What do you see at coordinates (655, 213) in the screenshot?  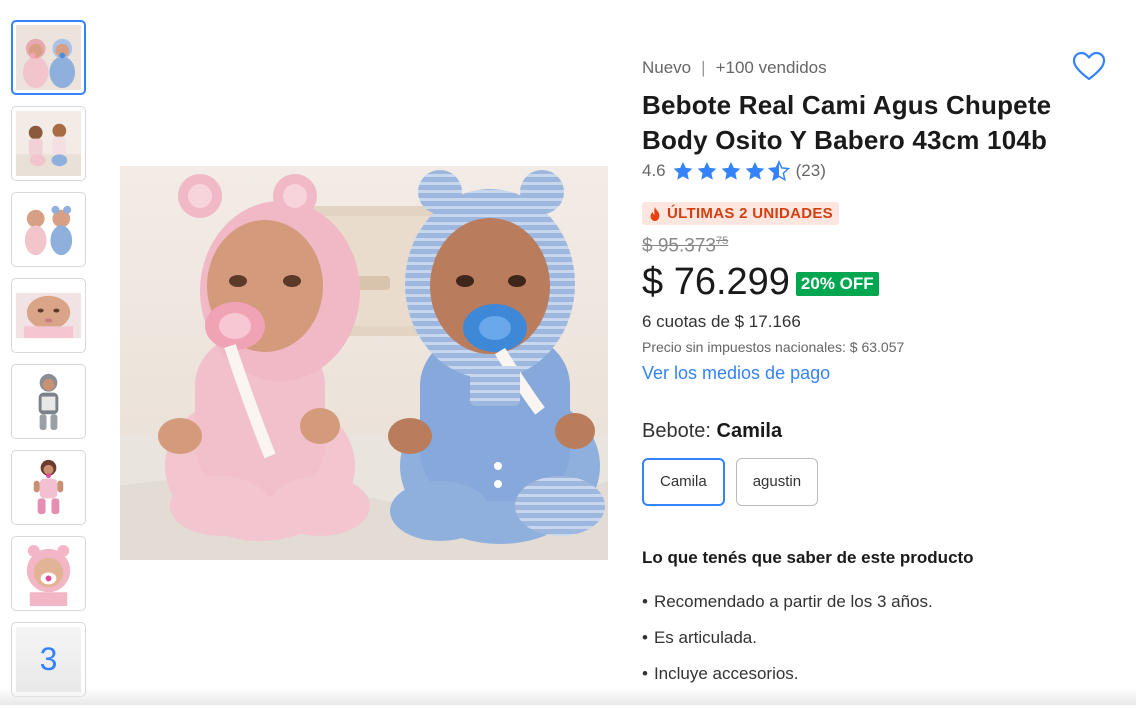 I see `fire-icon` at bounding box center [655, 213].